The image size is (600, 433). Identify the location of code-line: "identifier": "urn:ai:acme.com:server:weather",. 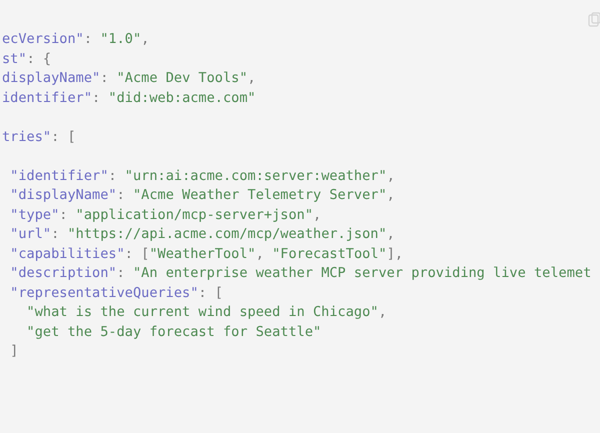
(202, 176).